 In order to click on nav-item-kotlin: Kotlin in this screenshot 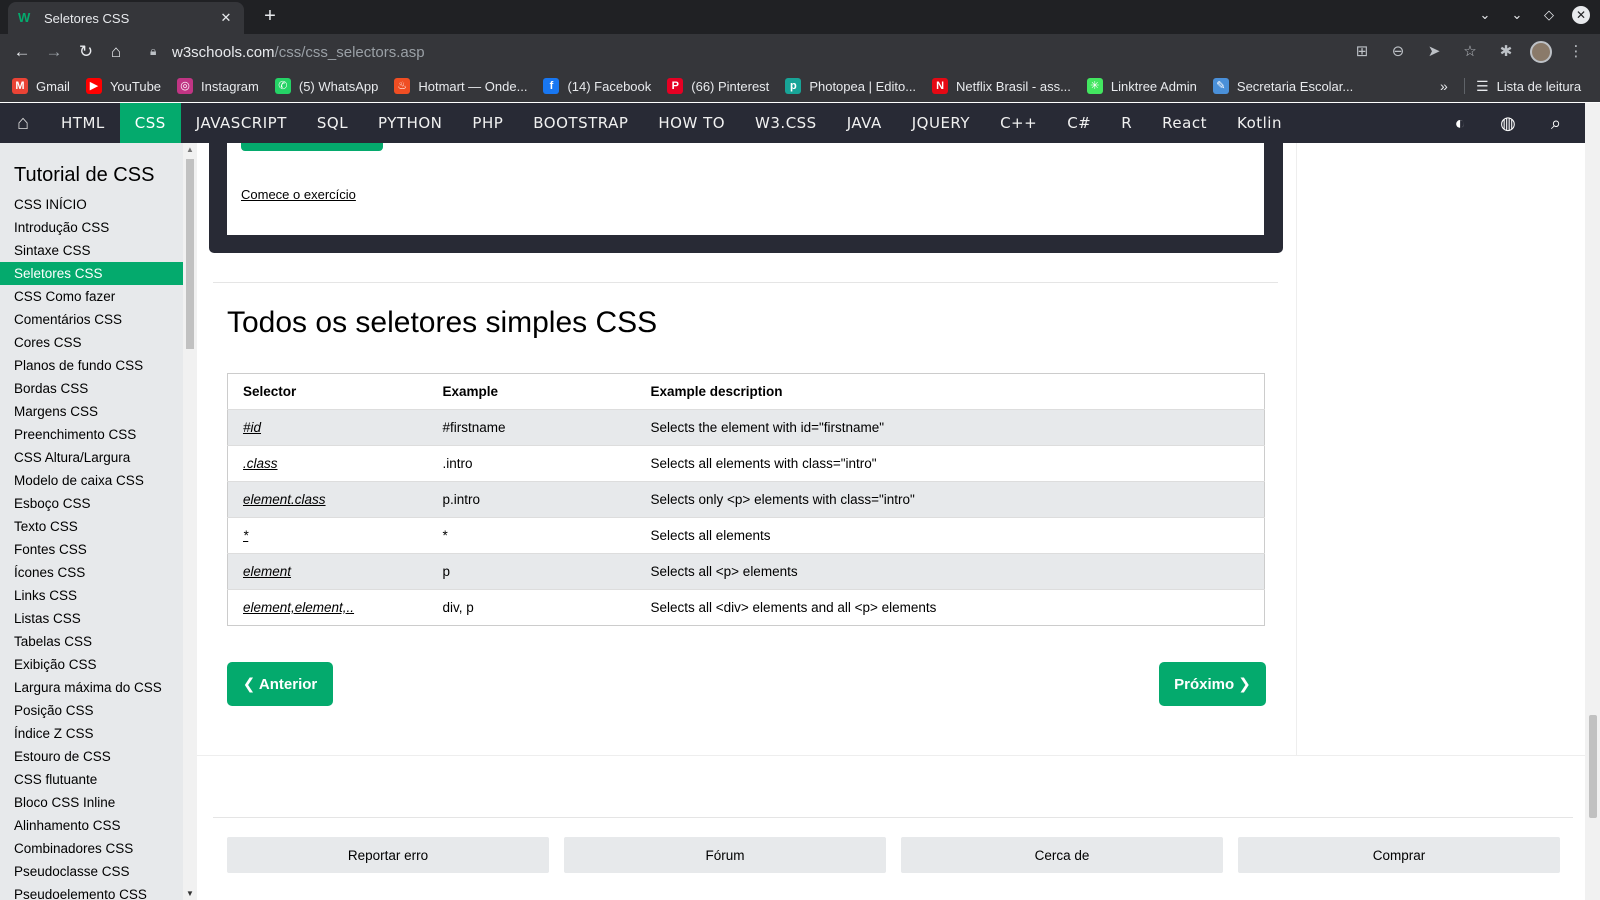, I will do `click(1259, 123)`.